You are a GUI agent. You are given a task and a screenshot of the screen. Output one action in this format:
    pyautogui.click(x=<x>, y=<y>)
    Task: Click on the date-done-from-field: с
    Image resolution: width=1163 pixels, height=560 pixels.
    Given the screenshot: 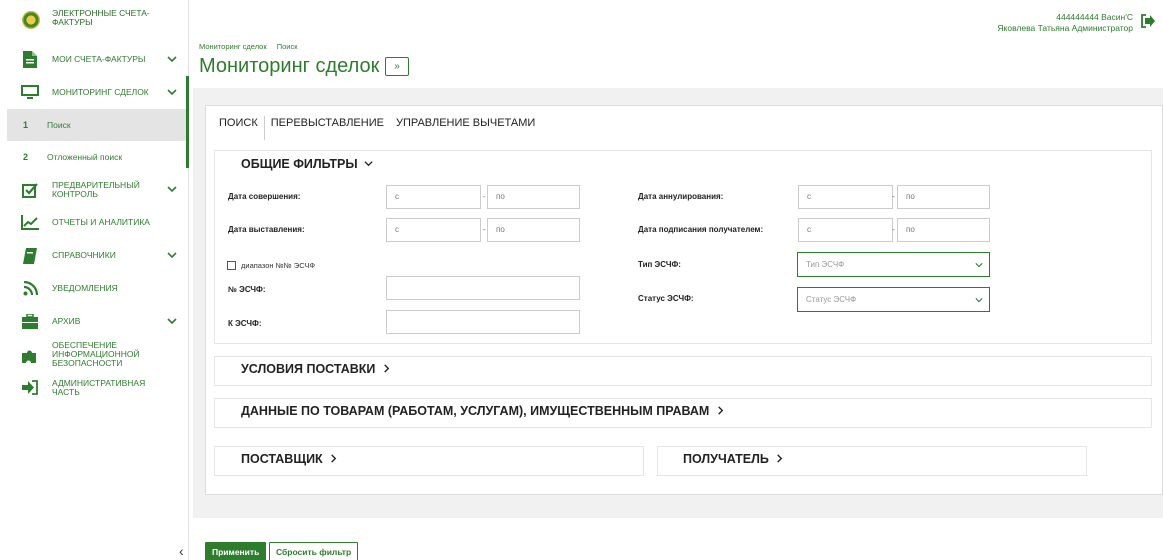 What is the action you would take?
    pyautogui.click(x=433, y=197)
    